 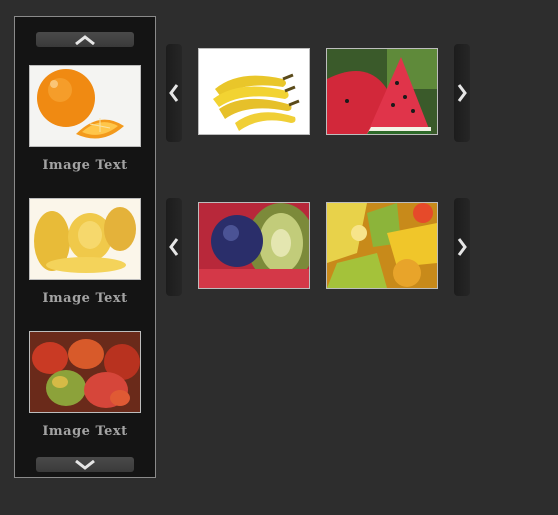 I want to click on orange-thumbnail, so click(x=85, y=106).